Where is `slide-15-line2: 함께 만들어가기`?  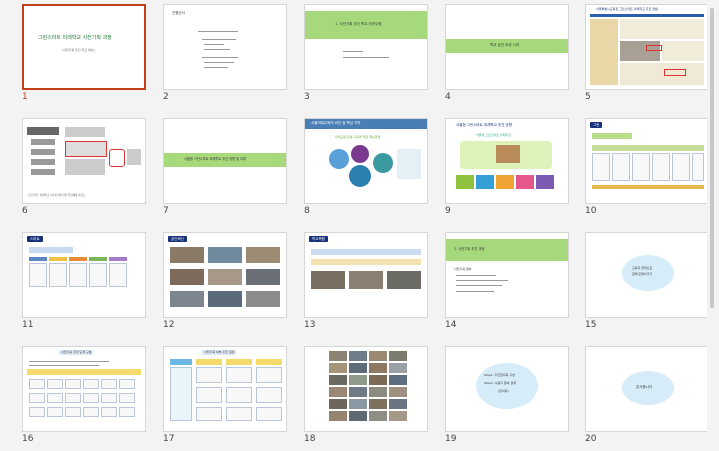 slide-15-line2: 함께 만들어가기 is located at coordinates (642, 274).